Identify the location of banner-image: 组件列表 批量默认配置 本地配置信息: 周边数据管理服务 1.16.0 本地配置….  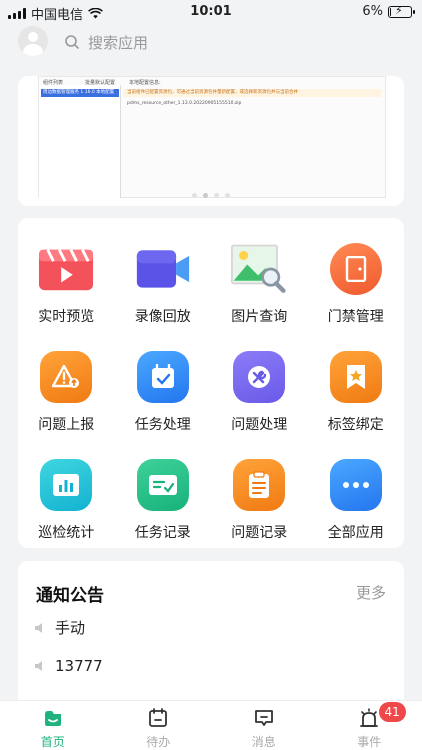
(212, 137).